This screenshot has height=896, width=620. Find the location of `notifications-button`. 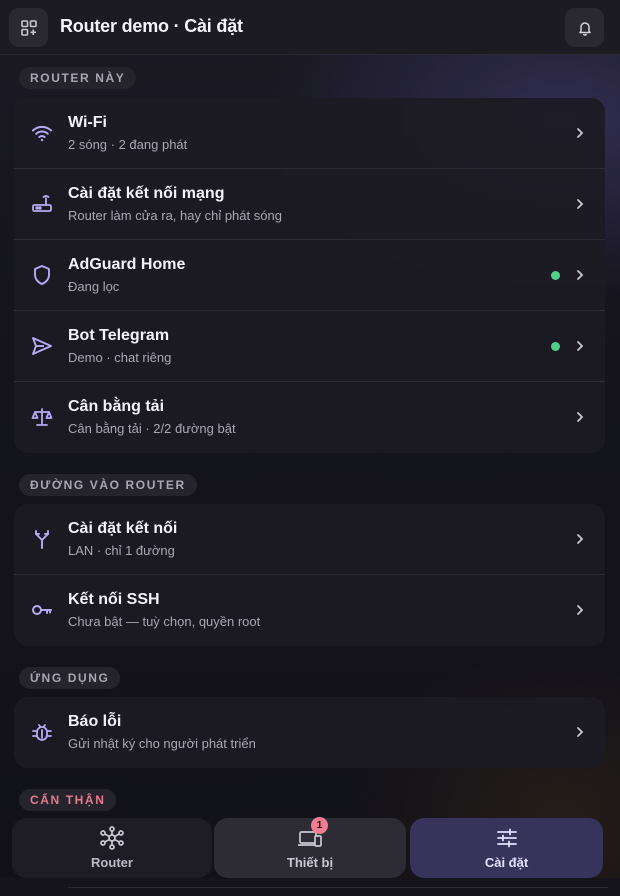

notifications-button is located at coordinates (584, 27).